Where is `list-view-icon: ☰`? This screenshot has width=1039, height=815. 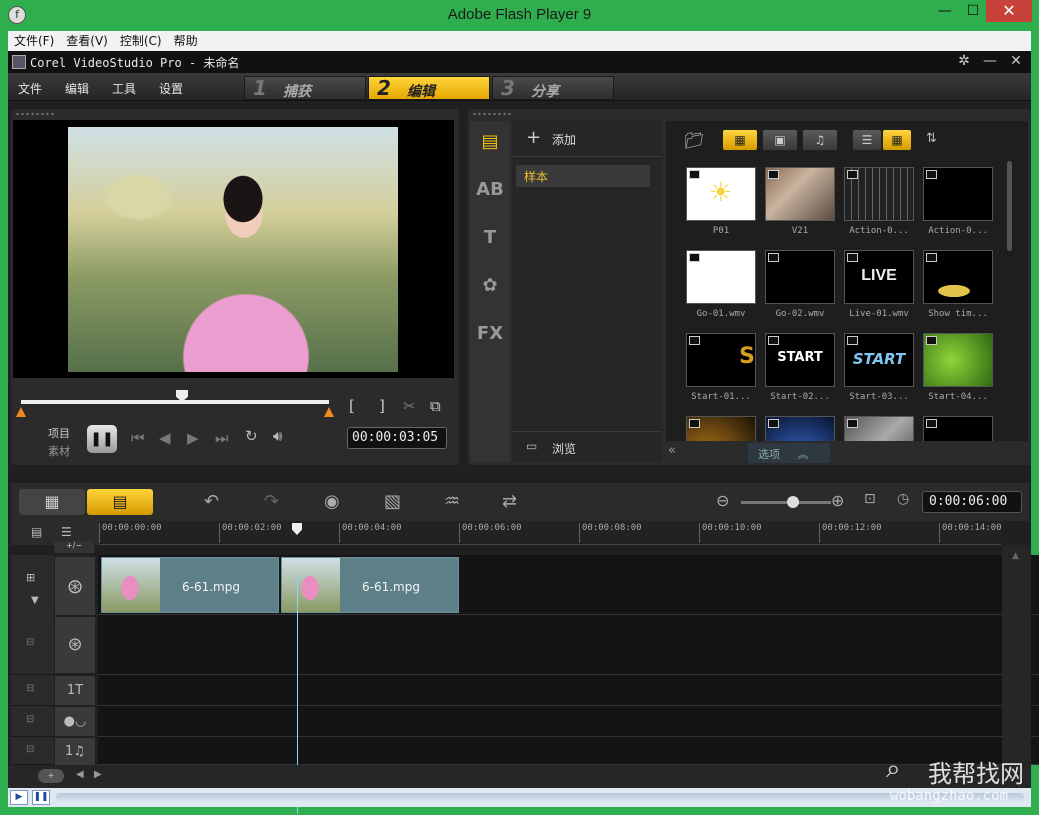
list-view-icon: ☰ is located at coordinates (867, 140).